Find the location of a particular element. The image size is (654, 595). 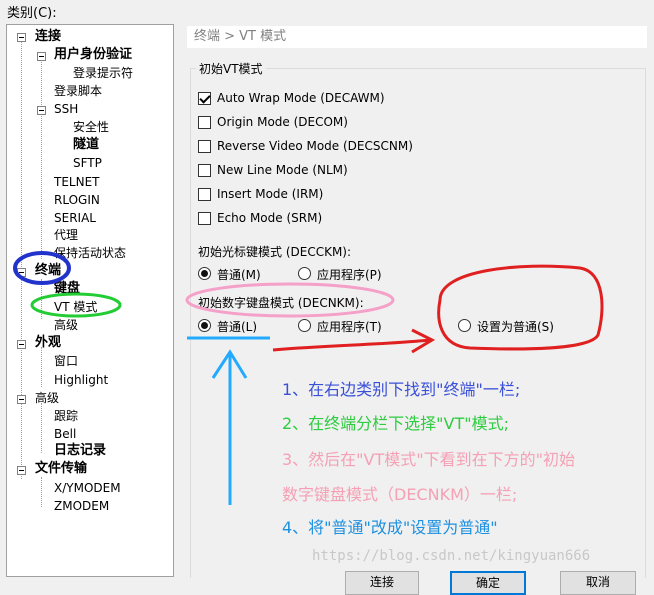

watermark: https://blog.csdn.net/kingyuan666 is located at coordinates (451, 556).